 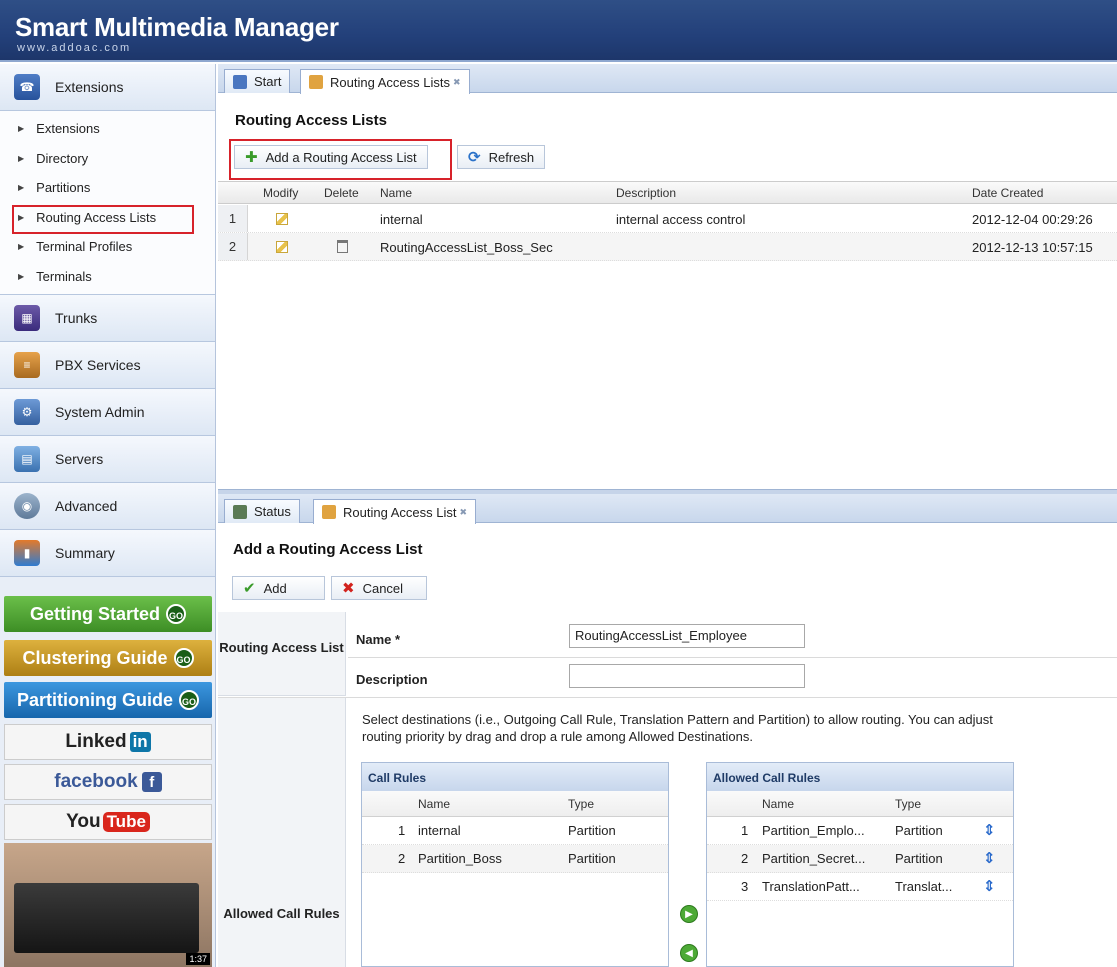 What do you see at coordinates (151, 782) in the screenshot?
I see `facebook-icon: f` at bounding box center [151, 782].